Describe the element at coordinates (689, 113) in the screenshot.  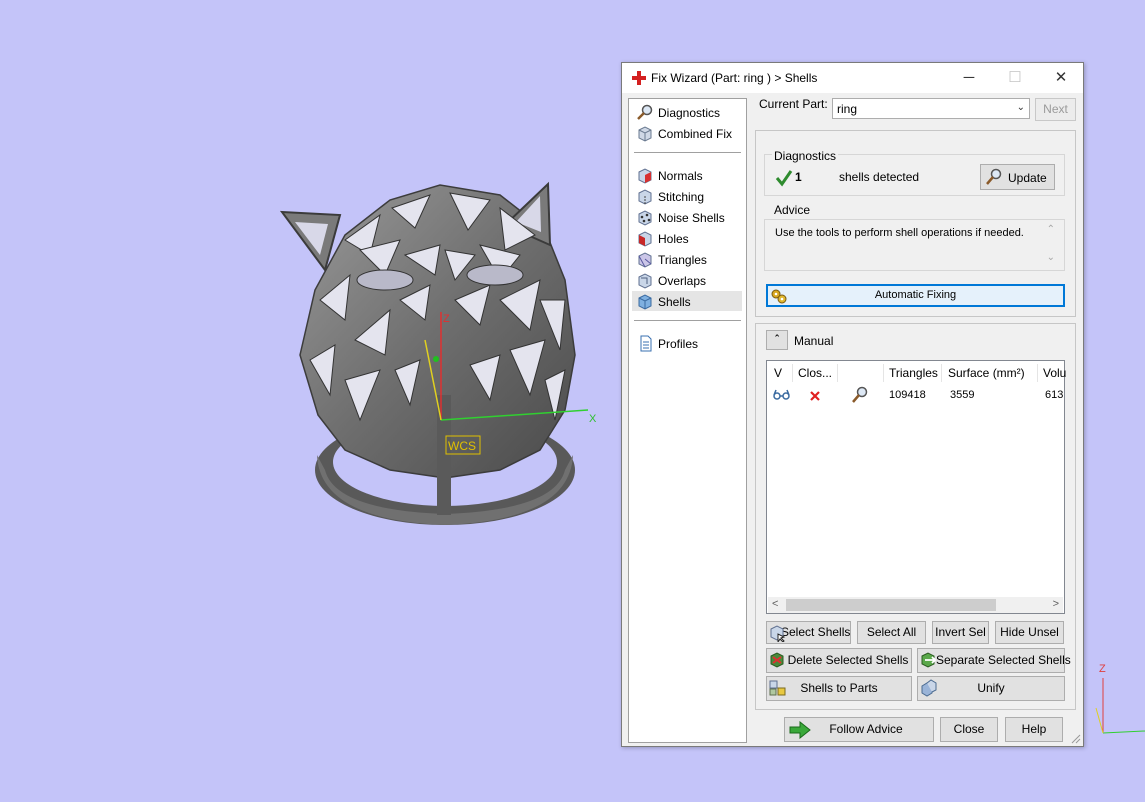
I see `nav-label: Diagnostics` at that location.